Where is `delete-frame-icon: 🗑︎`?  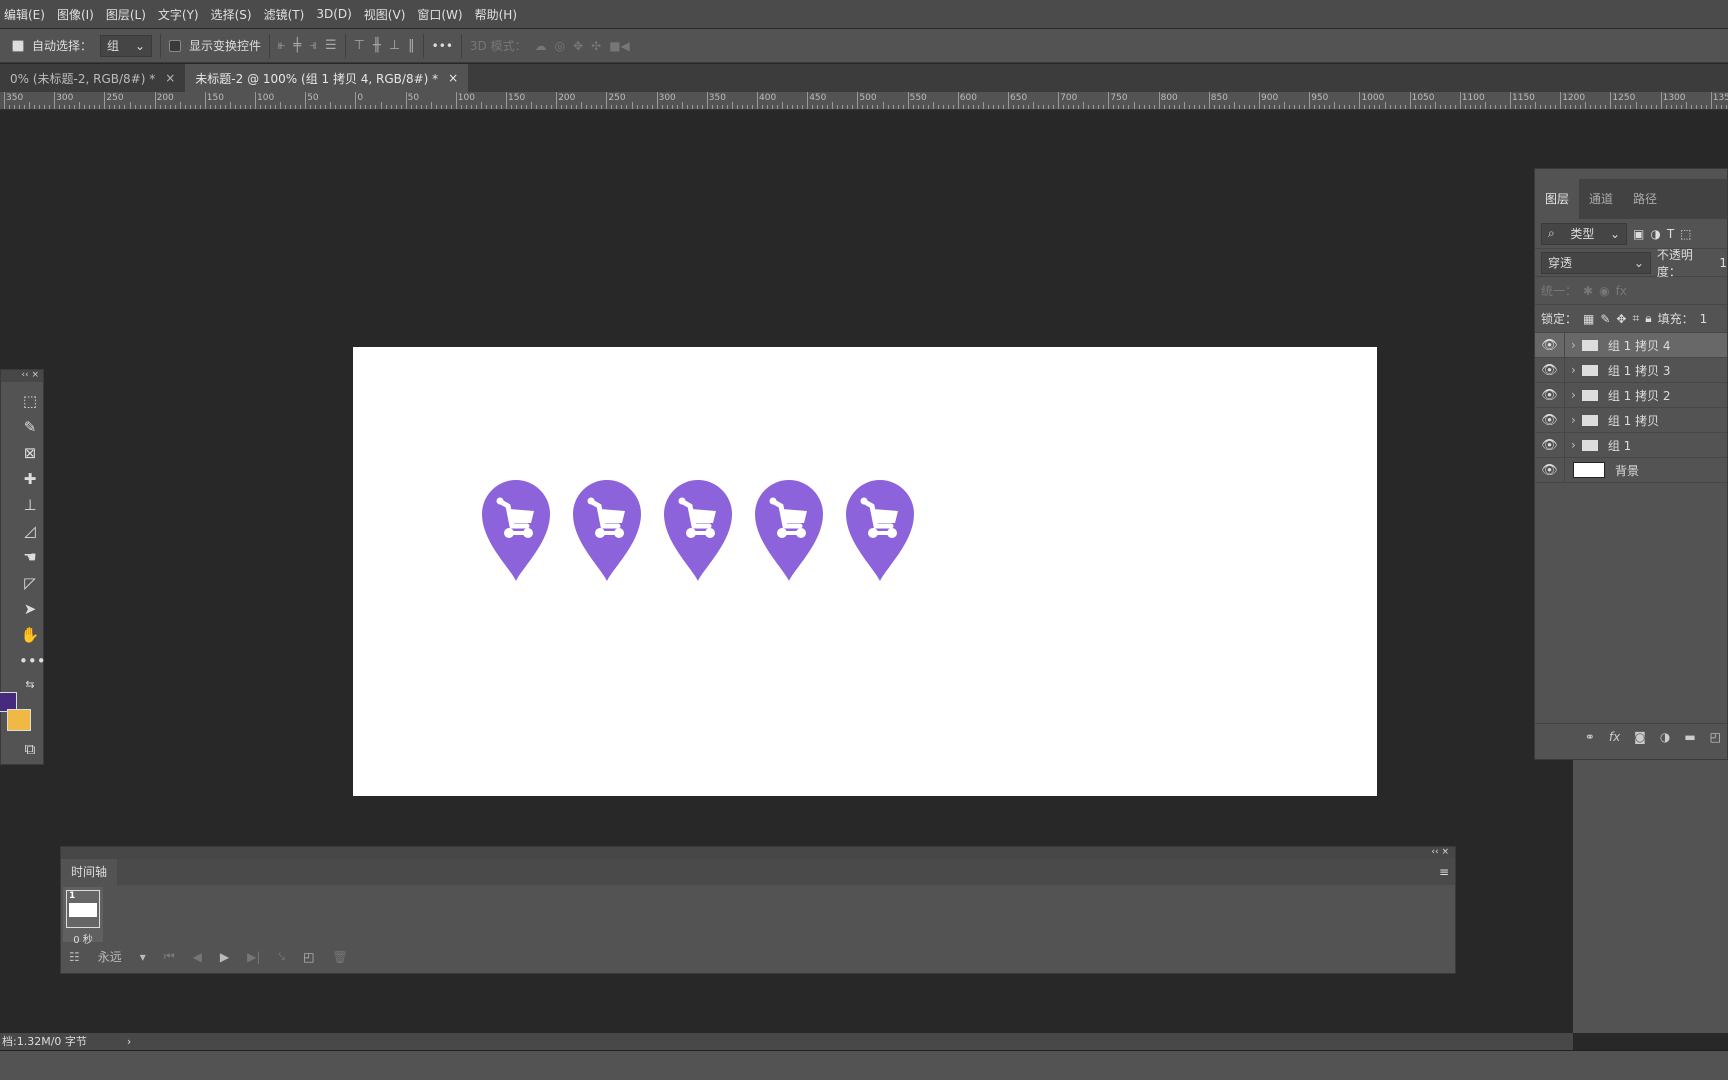
delete-frame-icon: 🗑︎ is located at coordinates (339, 957).